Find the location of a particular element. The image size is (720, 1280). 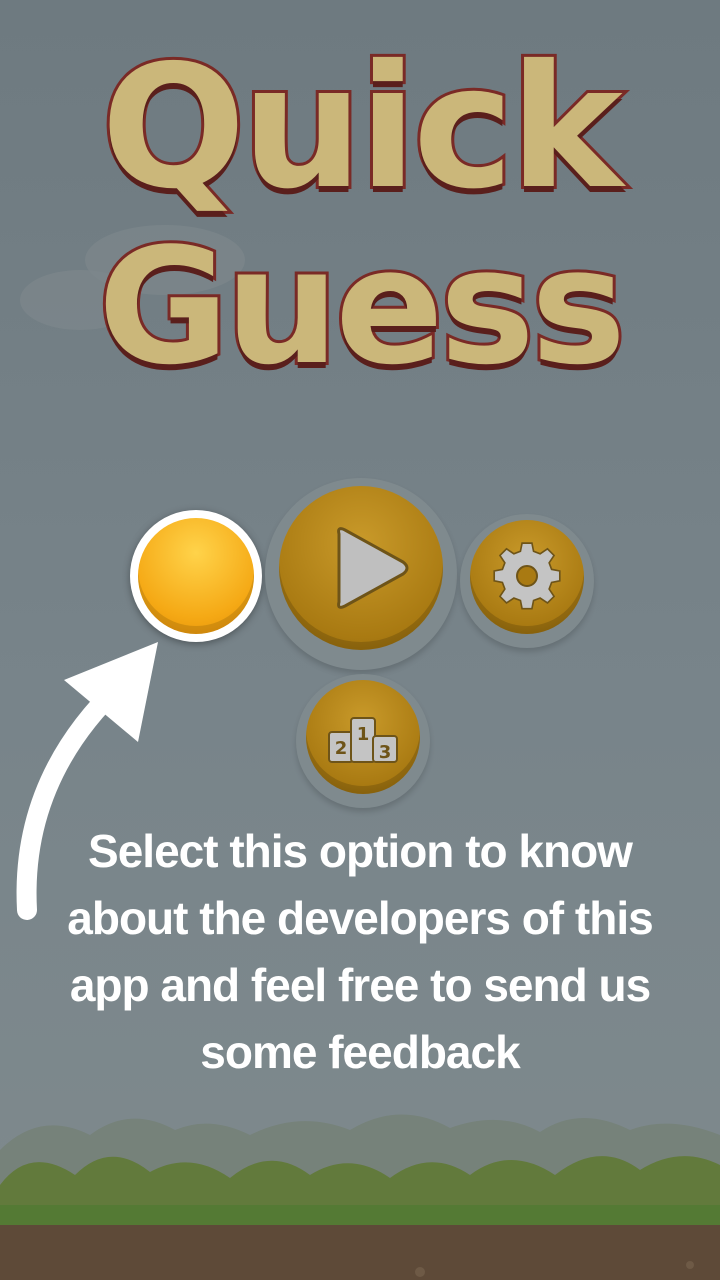

info-button-face is located at coordinates (196, 576).